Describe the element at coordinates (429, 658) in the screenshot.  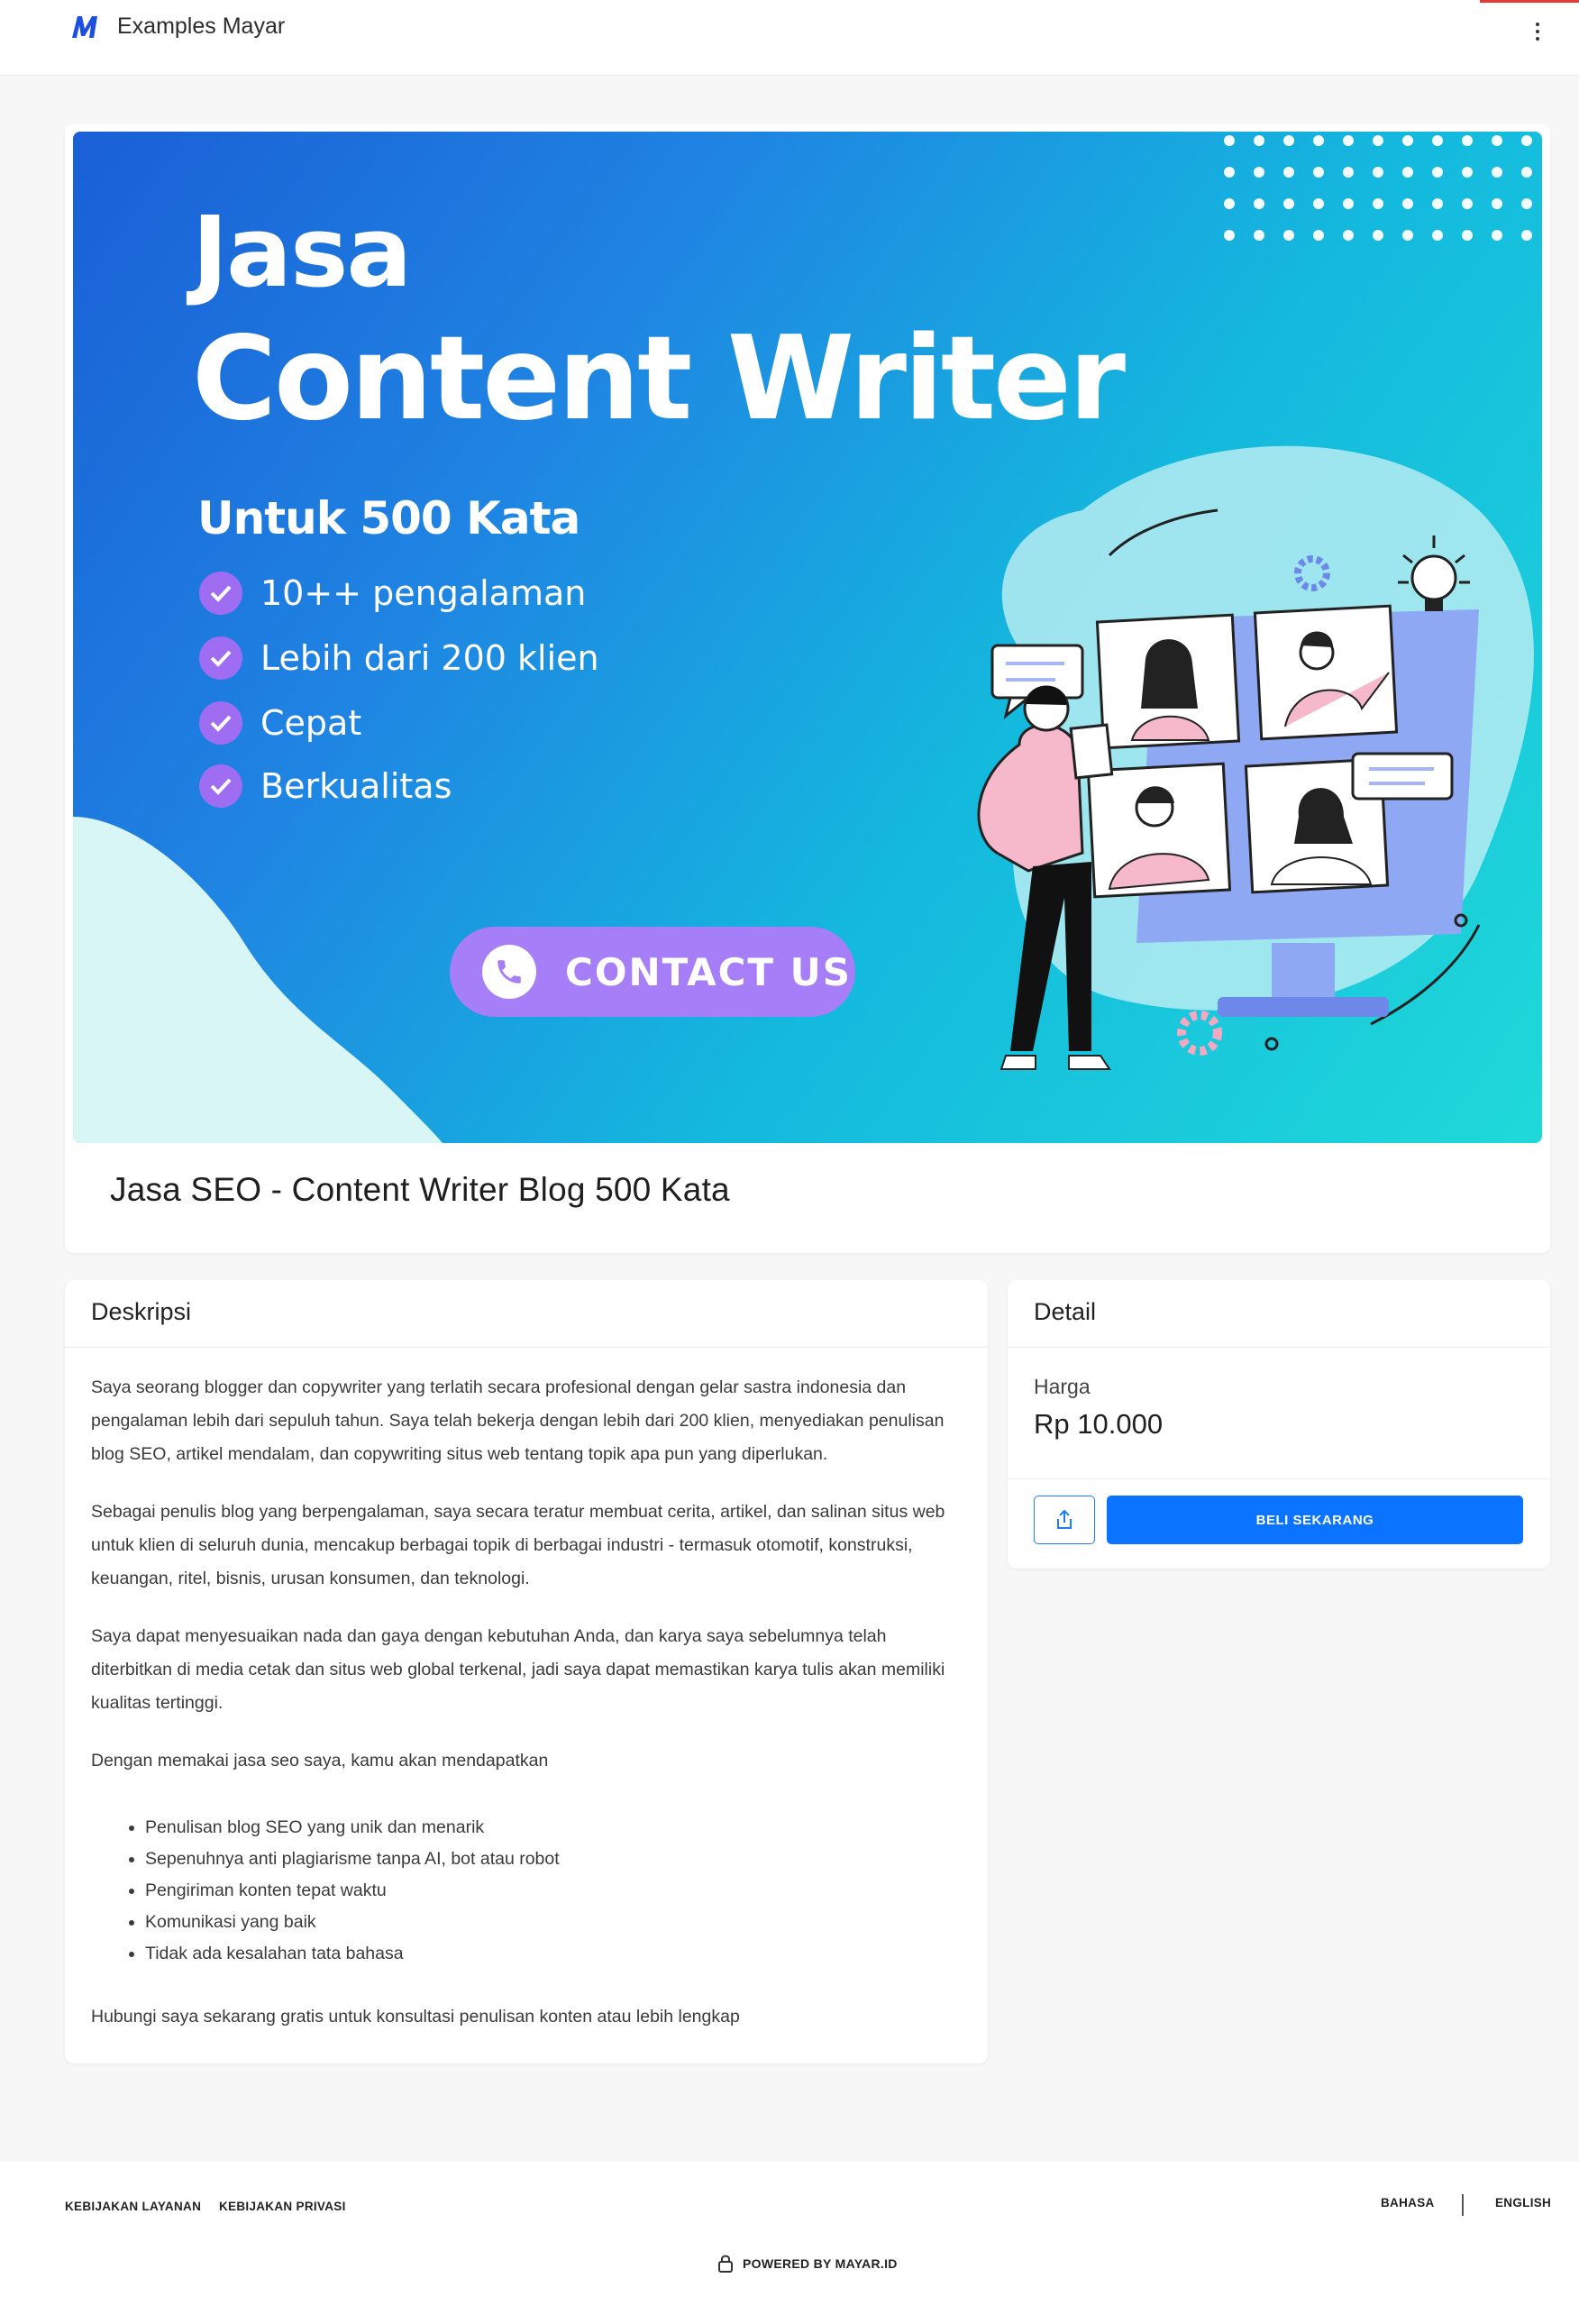
I see `banner-check-text: Lebih dari 200 klien` at that location.